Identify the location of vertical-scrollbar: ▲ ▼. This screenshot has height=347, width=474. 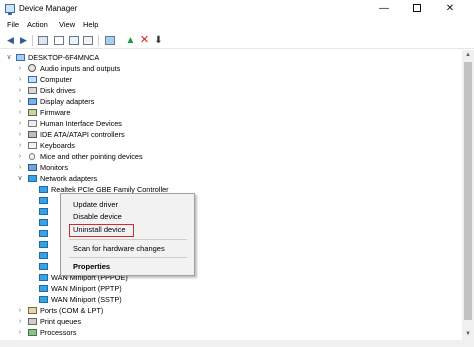
(468, 195).